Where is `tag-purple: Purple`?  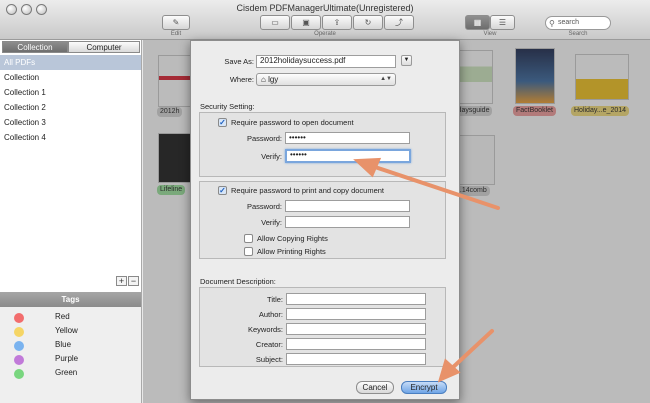 tag-purple: Purple is located at coordinates (70, 360).